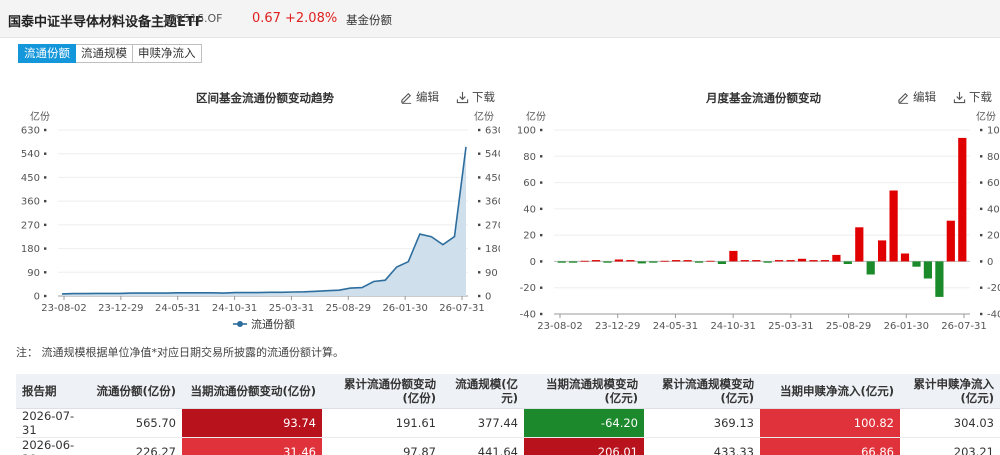 The width and height of the screenshot is (1000, 455). I want to click on table-cell: 93.74, so click(252, 423).